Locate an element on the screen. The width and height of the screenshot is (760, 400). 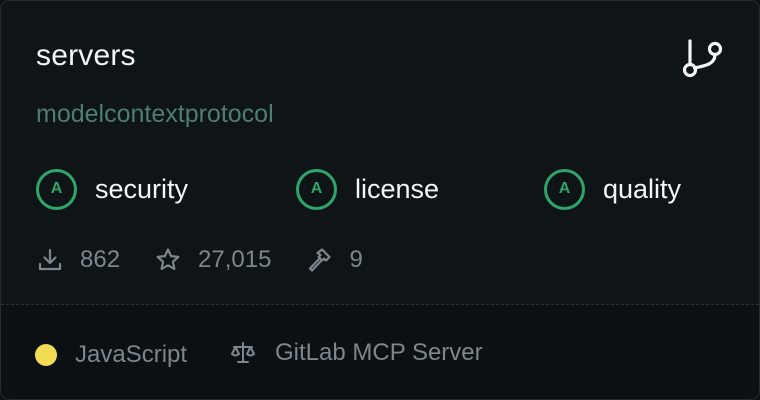
license-info: GitLab MCP Server is located at coordinates (356, 353).